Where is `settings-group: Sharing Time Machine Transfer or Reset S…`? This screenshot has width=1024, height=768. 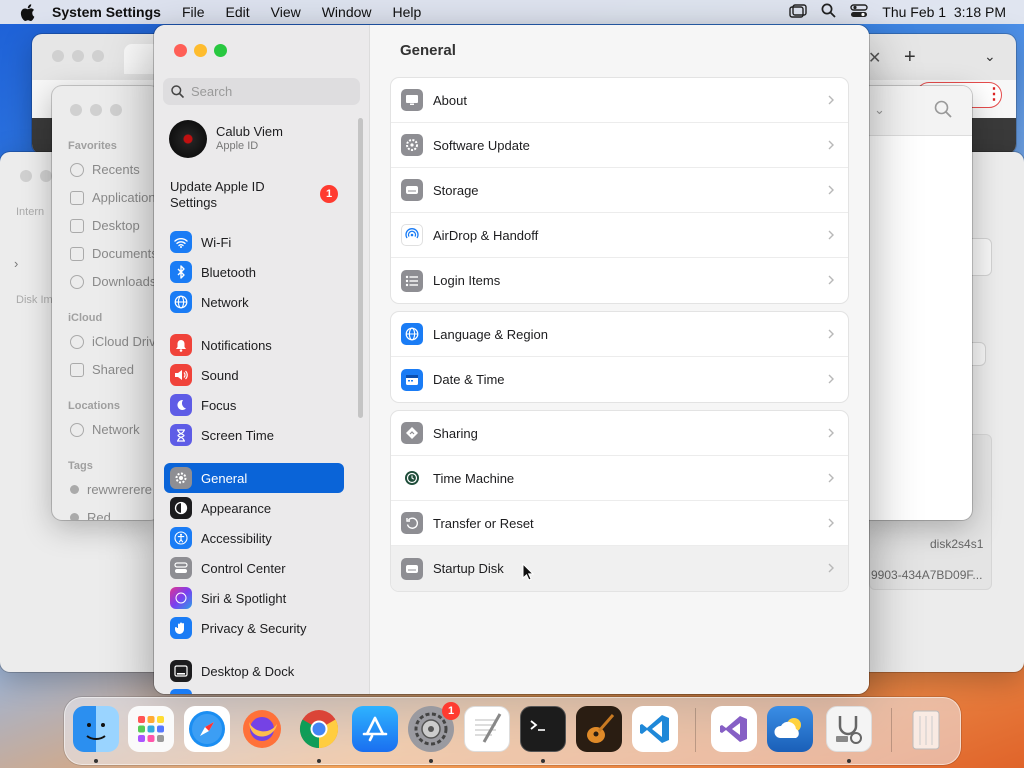
settings-group: Sharing Time Machine Transfer or Reset S… is located at coordinates (619, 501).